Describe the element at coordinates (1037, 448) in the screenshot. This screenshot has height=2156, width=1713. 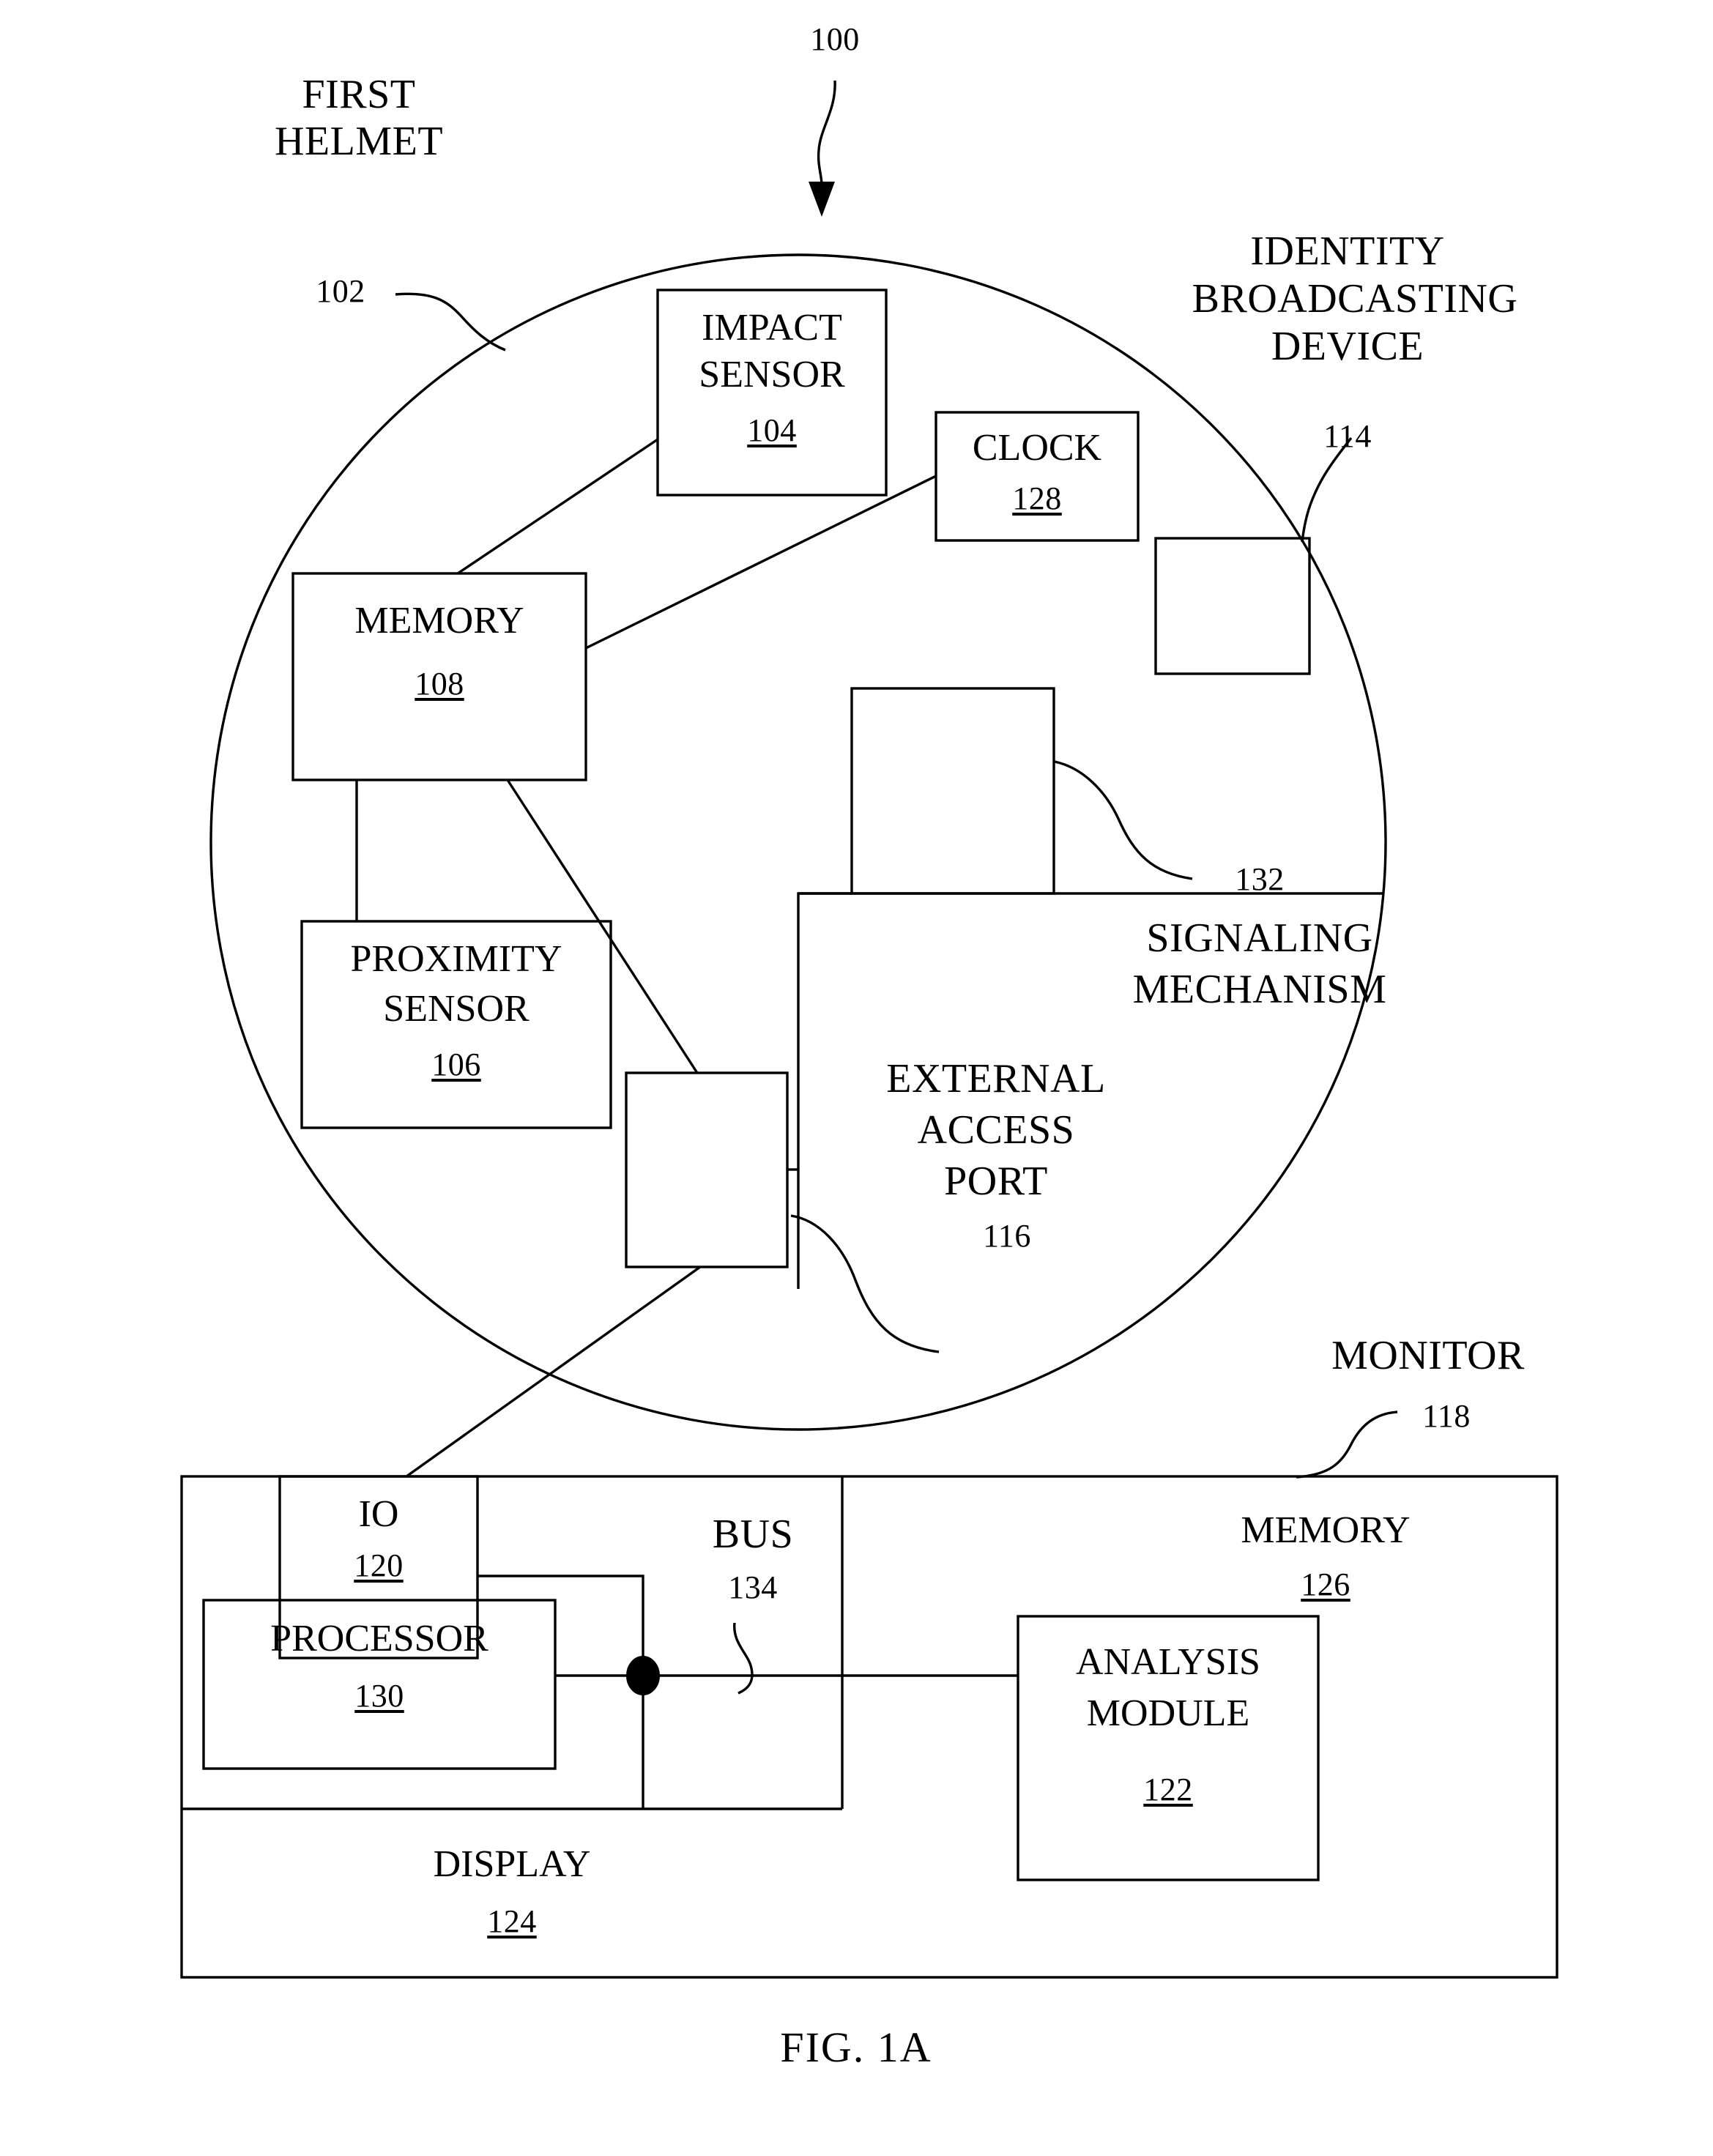
I see `clock-label: CLOCK` at that location.